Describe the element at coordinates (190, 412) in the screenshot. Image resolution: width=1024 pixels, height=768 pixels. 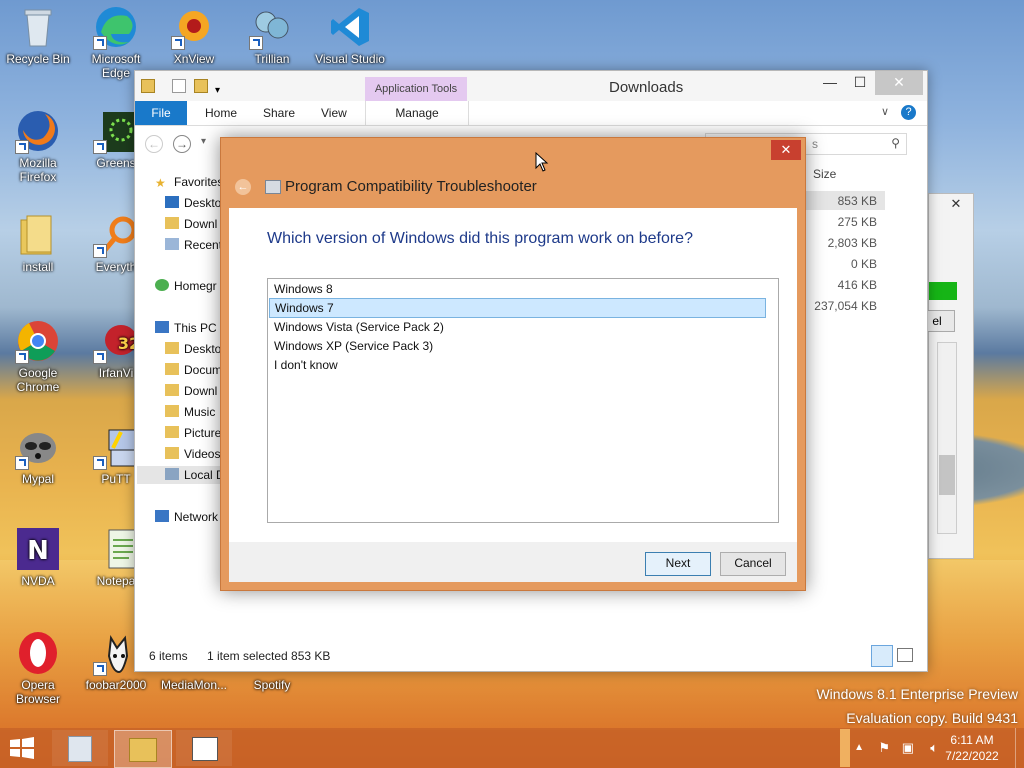
I see `nav-music: Music` at that location.